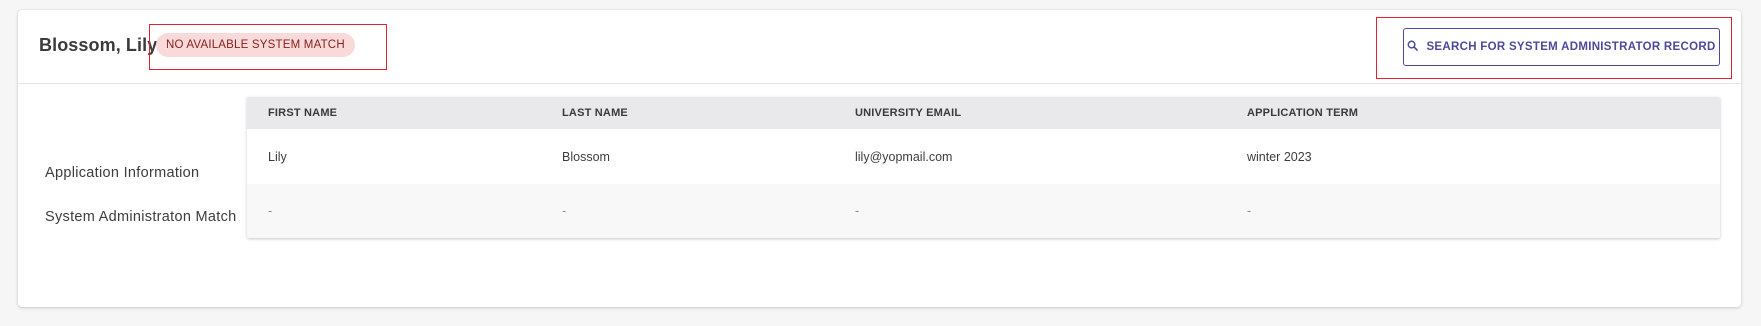  What do you see at coordinates (586, 156) in the screenshot?
I see `cell-last-name: Blossom` at bounding box center [586, 156].